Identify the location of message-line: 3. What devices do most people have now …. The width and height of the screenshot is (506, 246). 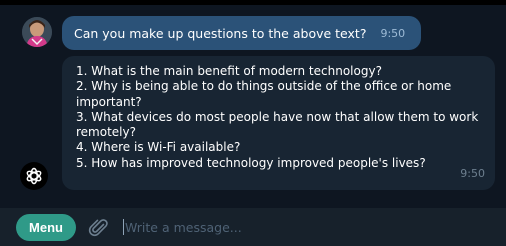
(277, 116).